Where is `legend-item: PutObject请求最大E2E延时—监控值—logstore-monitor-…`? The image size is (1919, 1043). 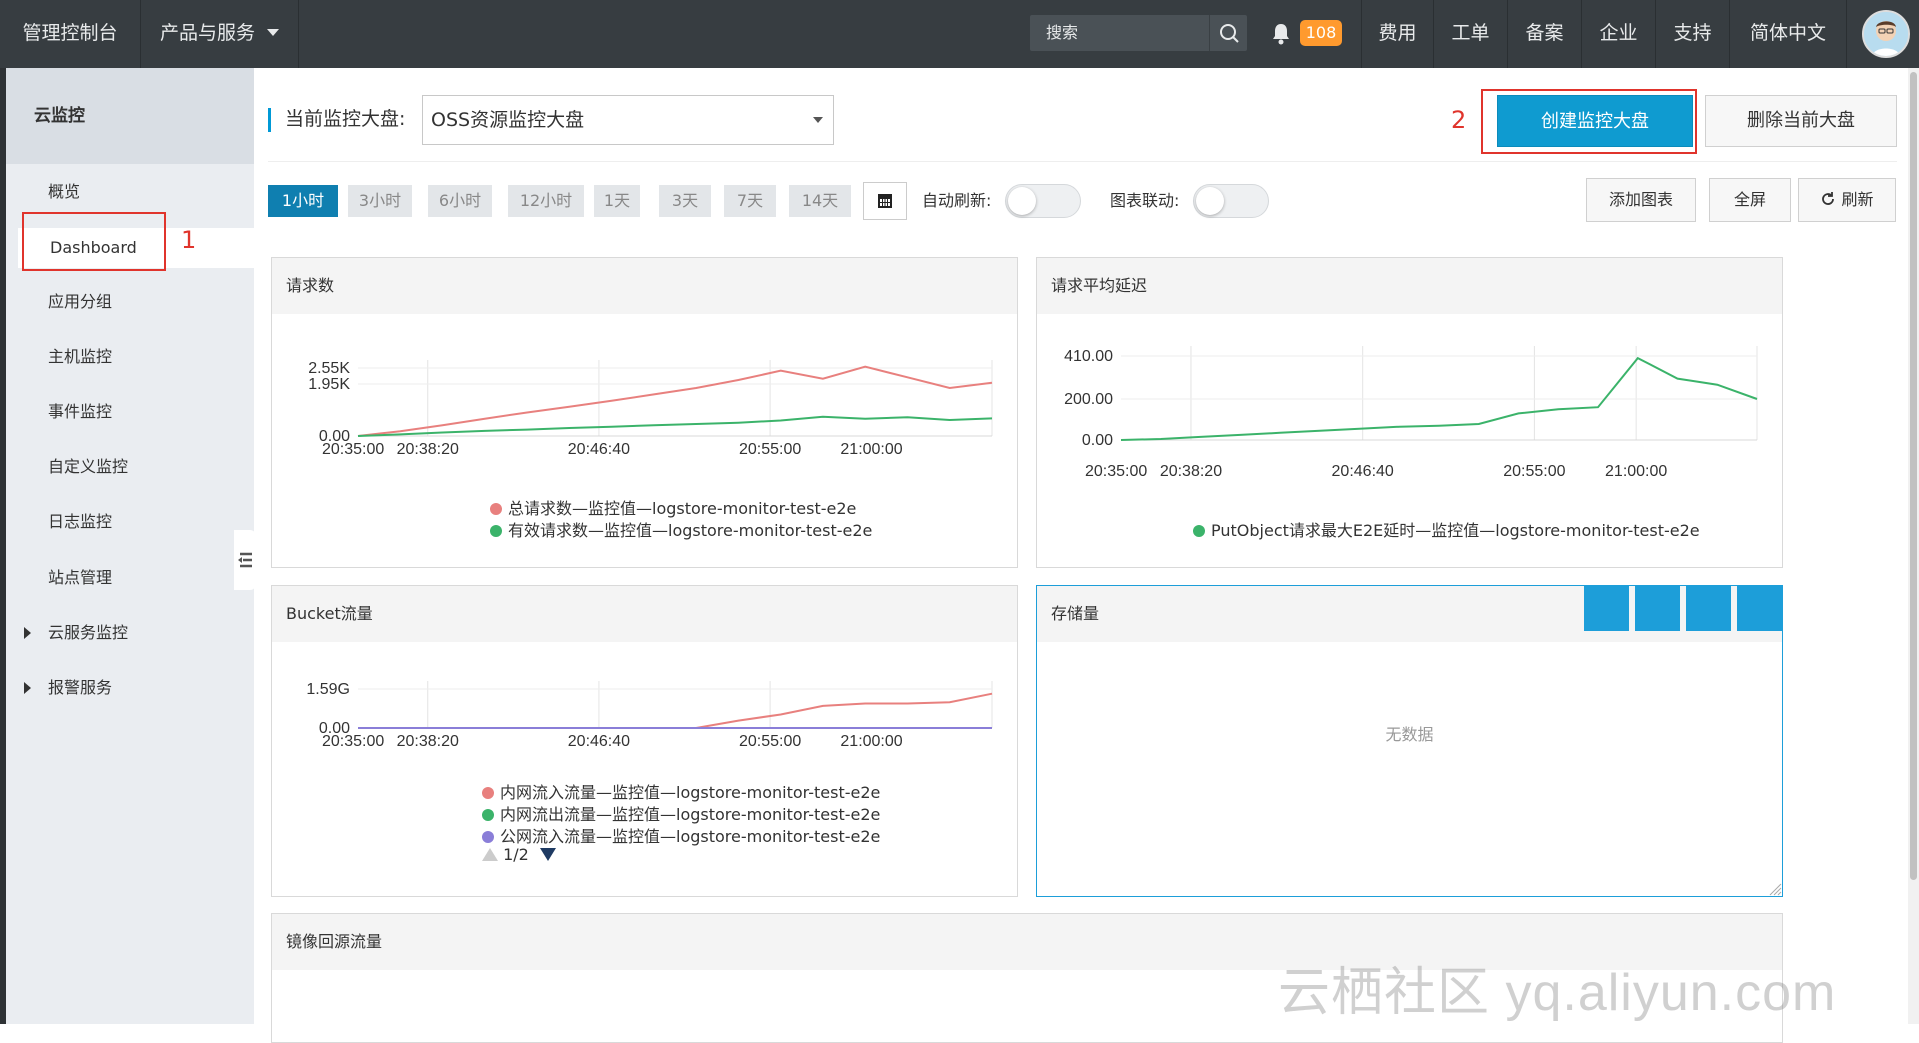 legend-item: PutObject请求最大E2E延时—监控值—logstore-monitor-… is located at coordinates (1446, 529).